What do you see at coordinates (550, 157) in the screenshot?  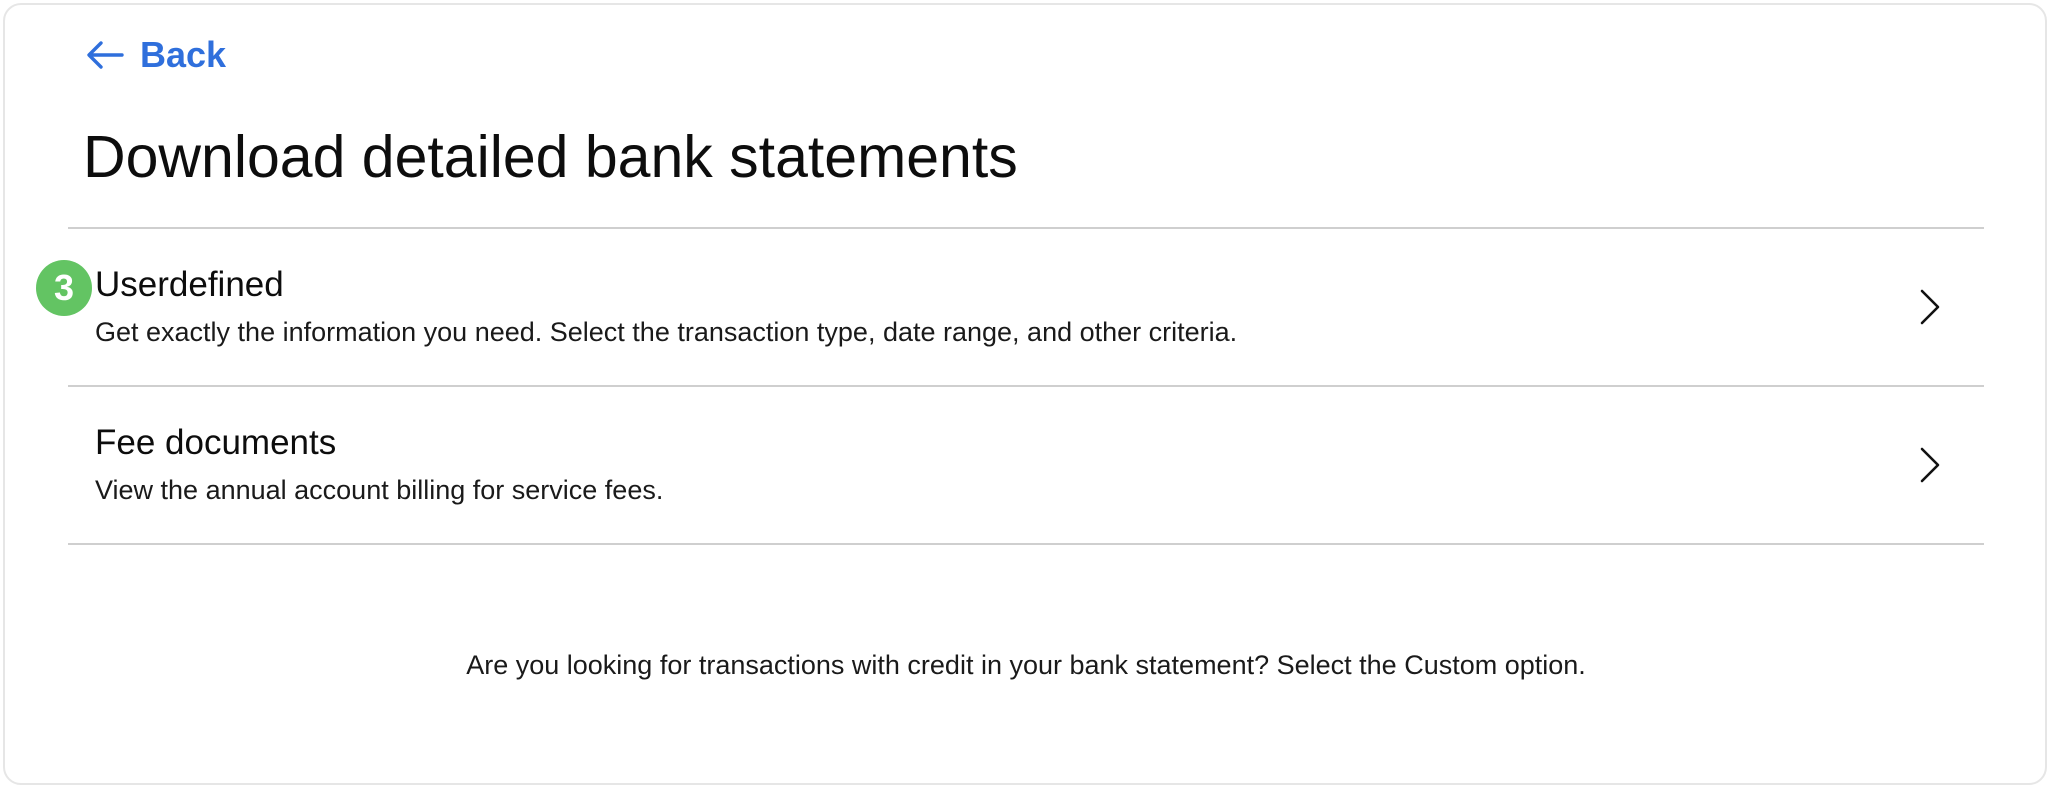 I see `page-title: Download detailed bank statements` at bounding box center [550, 157].